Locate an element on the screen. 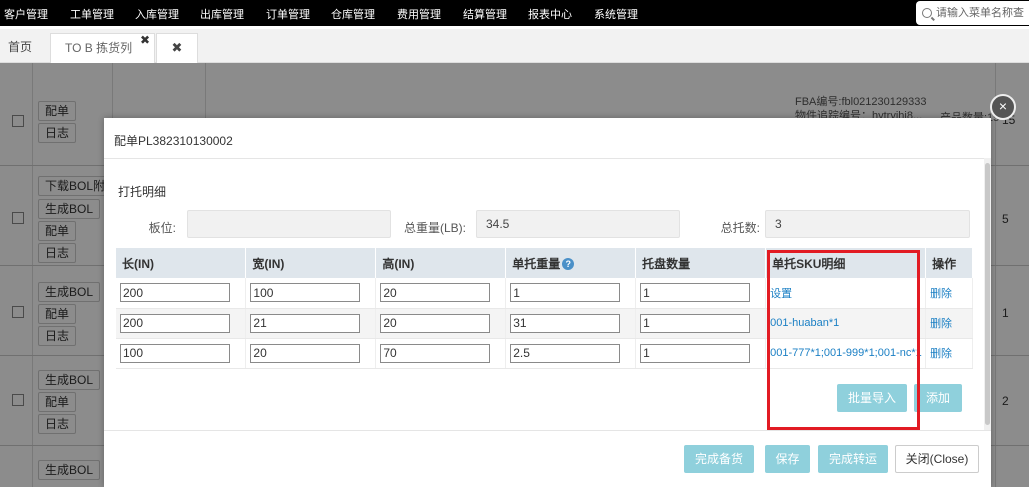 This screenshot has width=1029, height=487. sku-detail-link: 001-huaban*1 is located at coordinates (847, 323).